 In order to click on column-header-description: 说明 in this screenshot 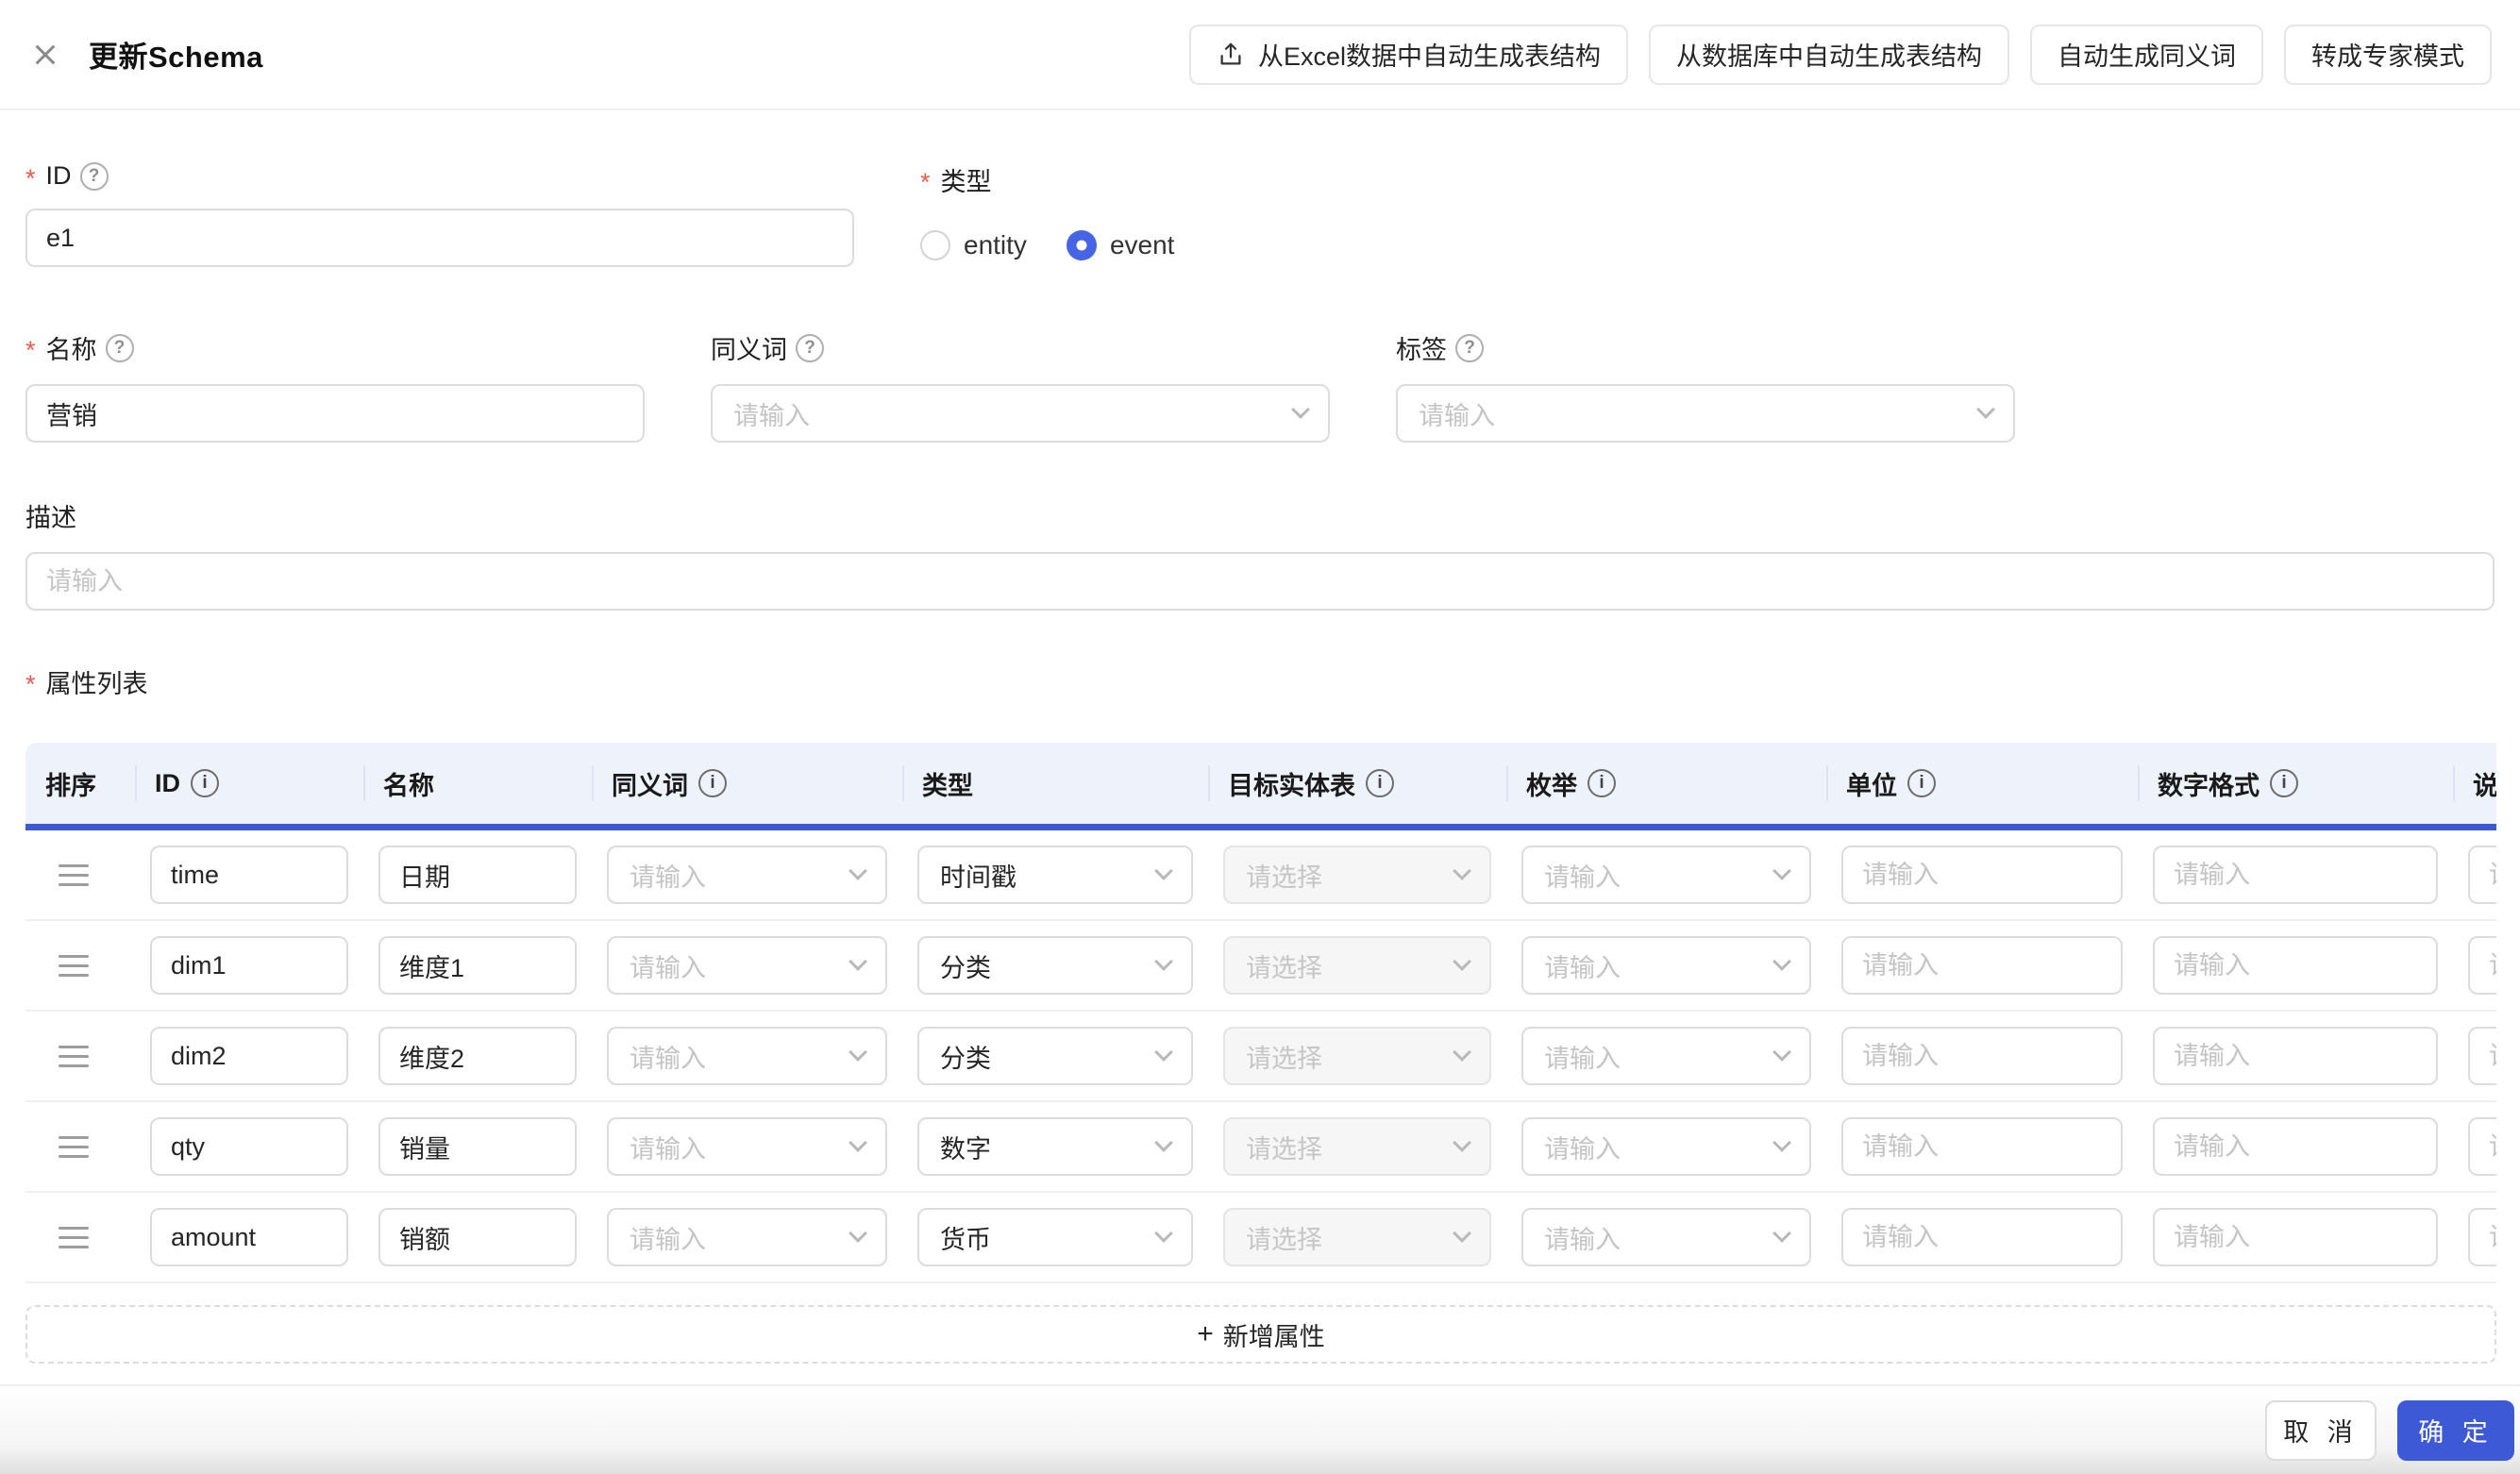, I will do `click(2474, 783)`.